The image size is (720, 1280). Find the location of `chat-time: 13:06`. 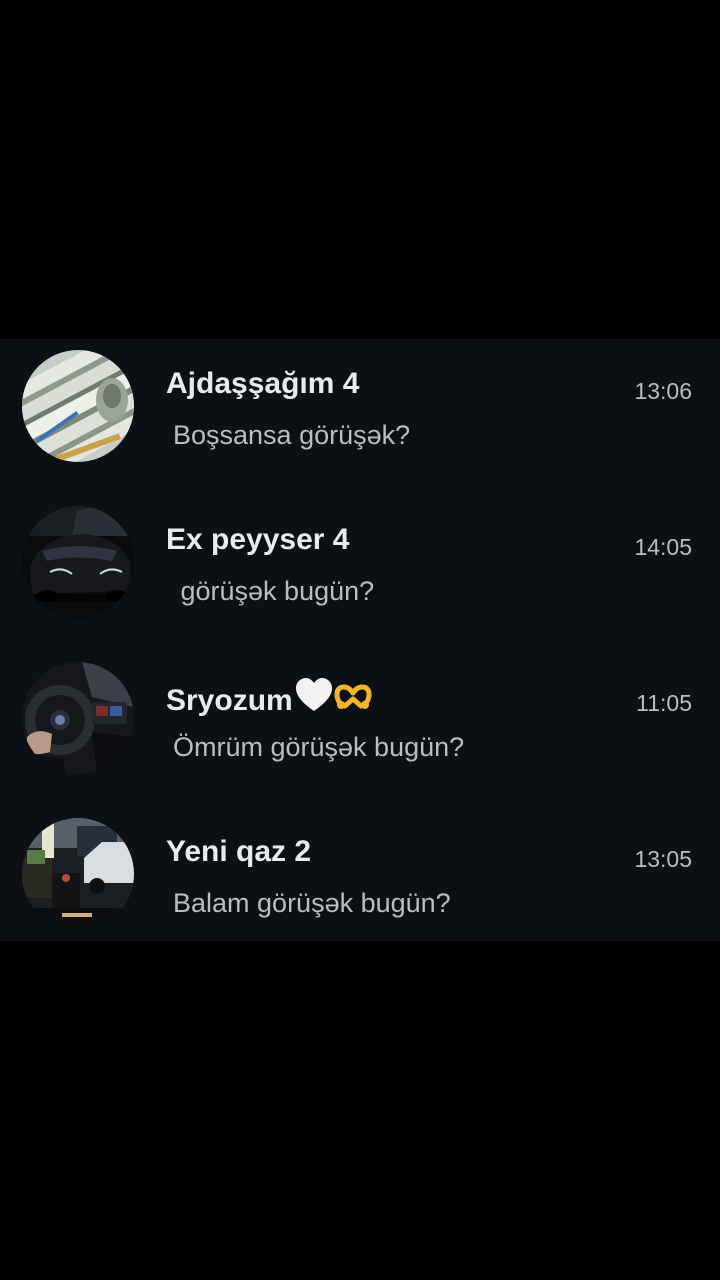

chat-time: 13:06 is located at coordinates (663, 391).